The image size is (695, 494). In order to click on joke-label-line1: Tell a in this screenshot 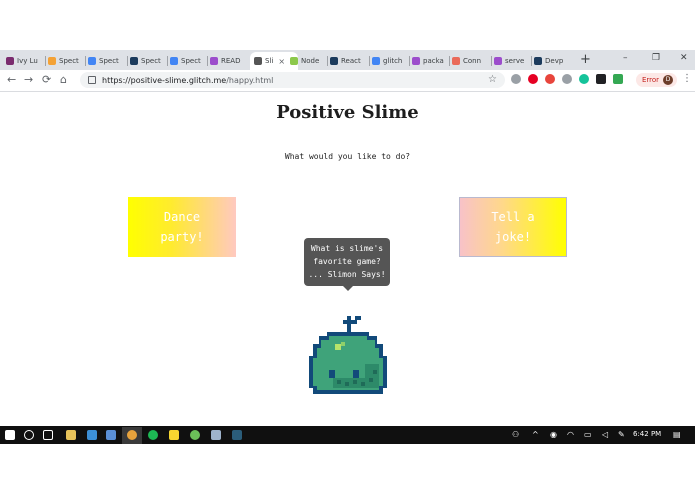, I will do `click(513, 217)`.